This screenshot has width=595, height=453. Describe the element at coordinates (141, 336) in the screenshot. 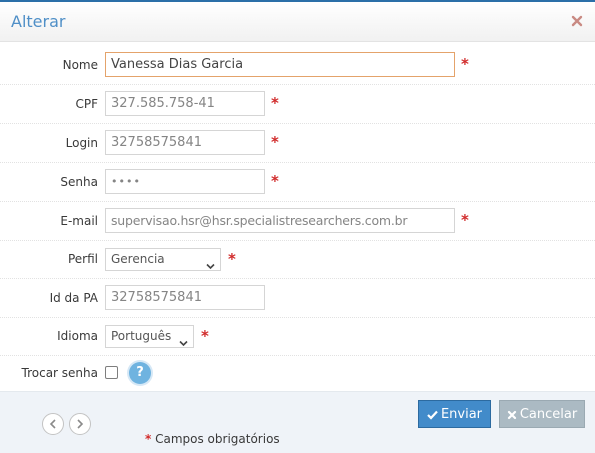

I see `idioma-select-value: Português` at that location.